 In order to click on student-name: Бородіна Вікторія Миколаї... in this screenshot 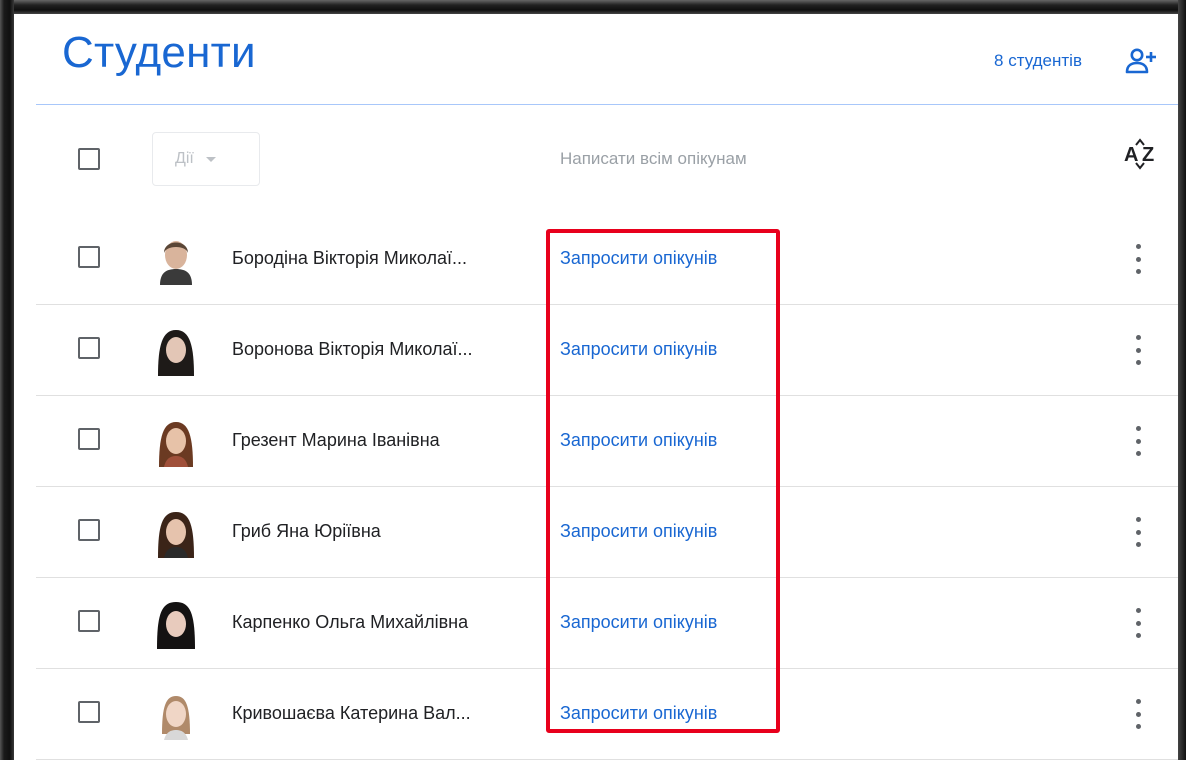, I will do `click(382, 258)`.